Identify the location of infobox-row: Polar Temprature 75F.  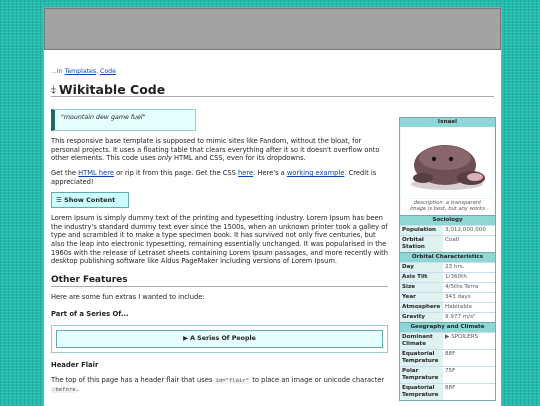
(447, 374).